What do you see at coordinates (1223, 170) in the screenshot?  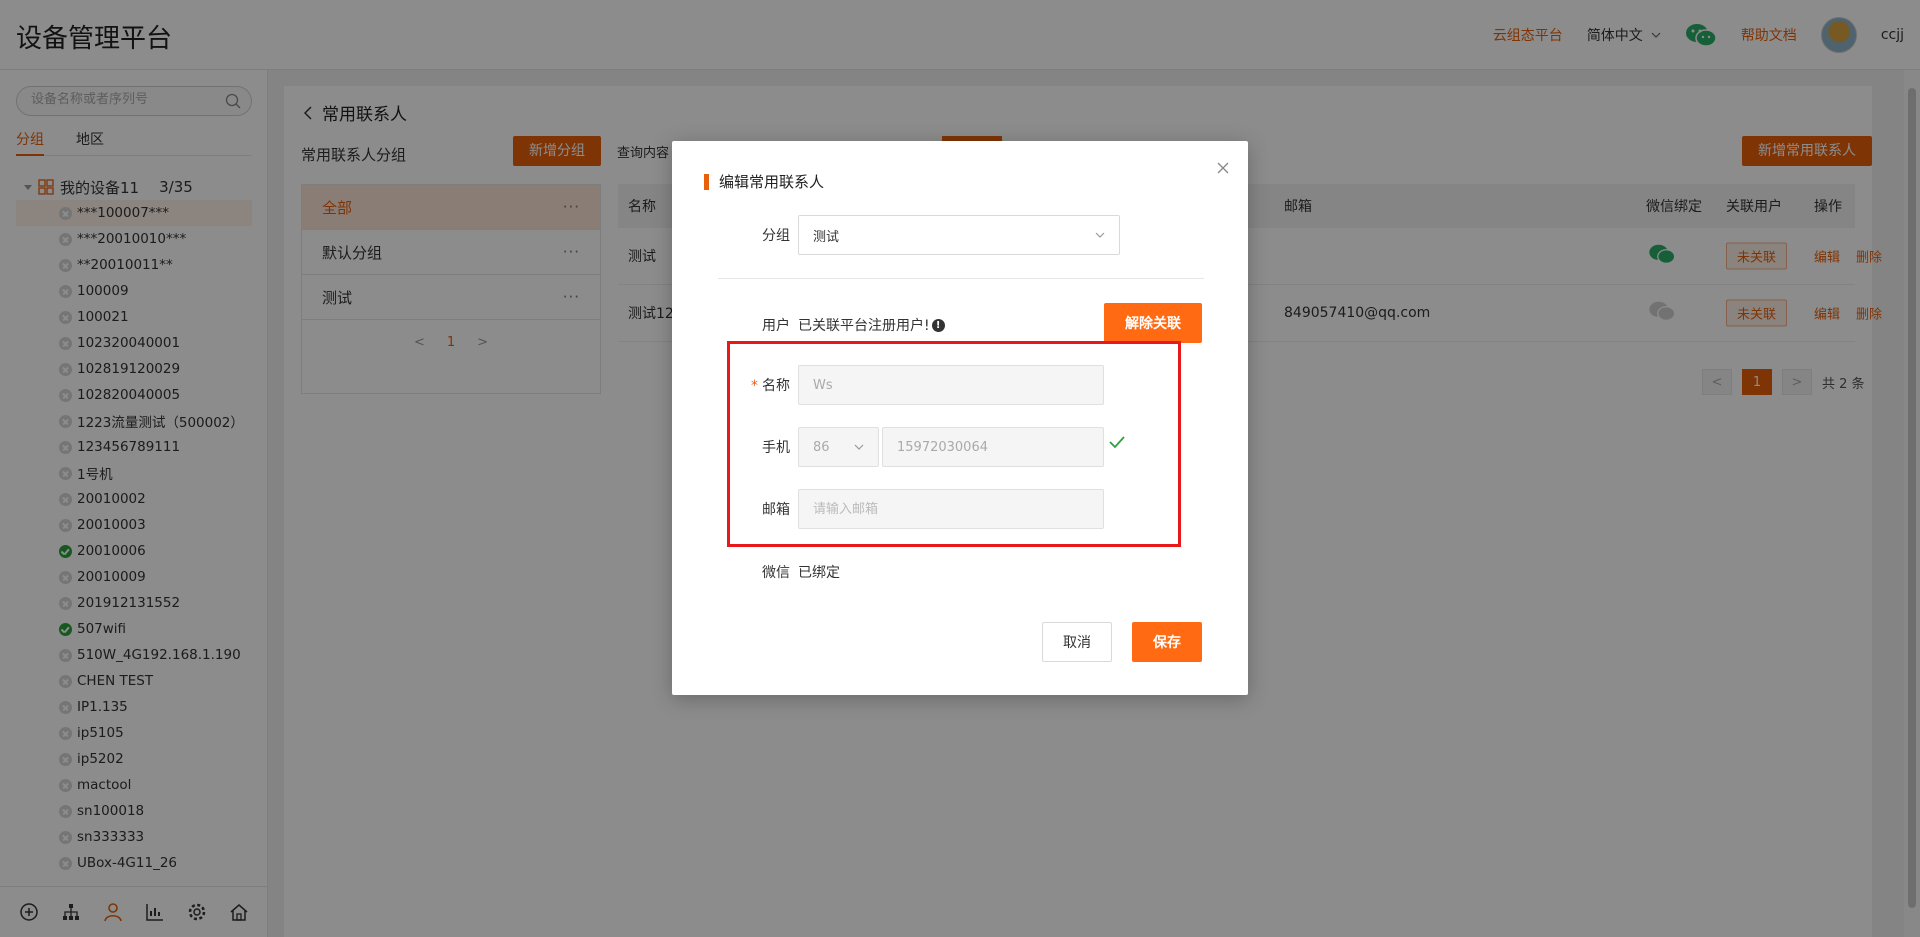 I see `close-icon` at bounding box center [1223, 170].